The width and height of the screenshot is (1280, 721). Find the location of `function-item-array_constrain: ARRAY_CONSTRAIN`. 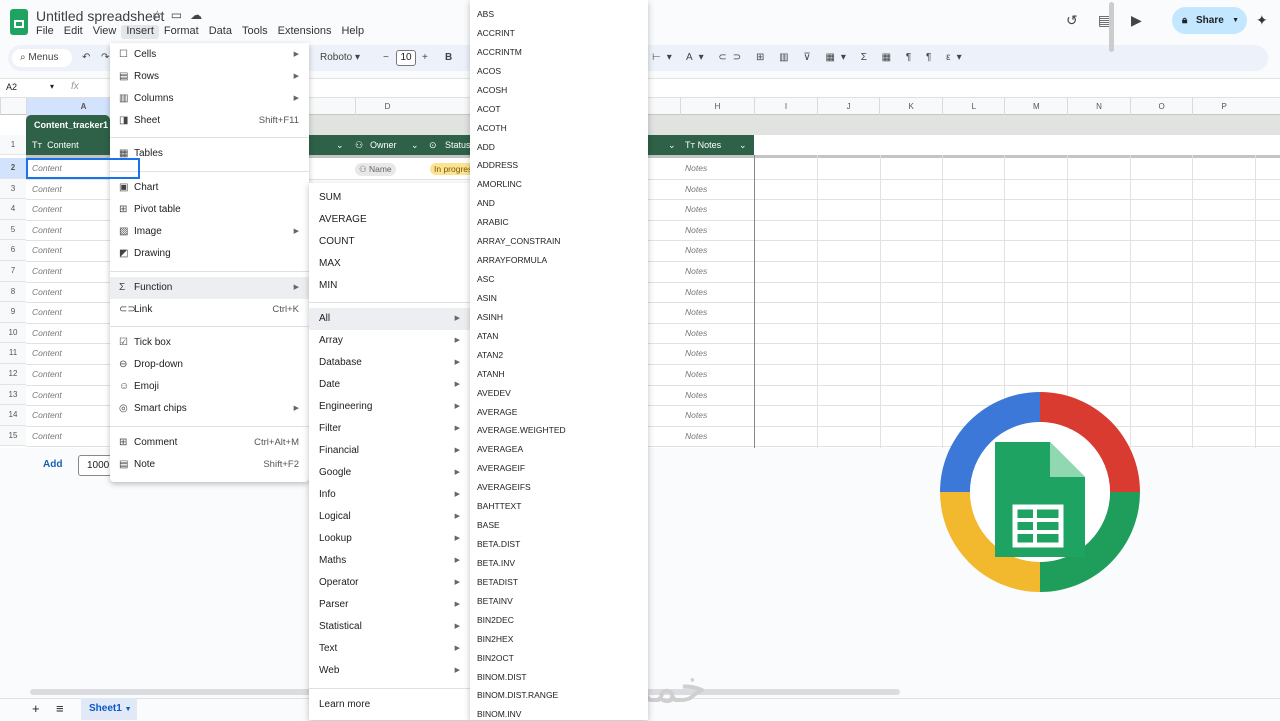

function-item-array_constrain: ARRAY_CONSTRAIN is located at coordinates (518, 241).